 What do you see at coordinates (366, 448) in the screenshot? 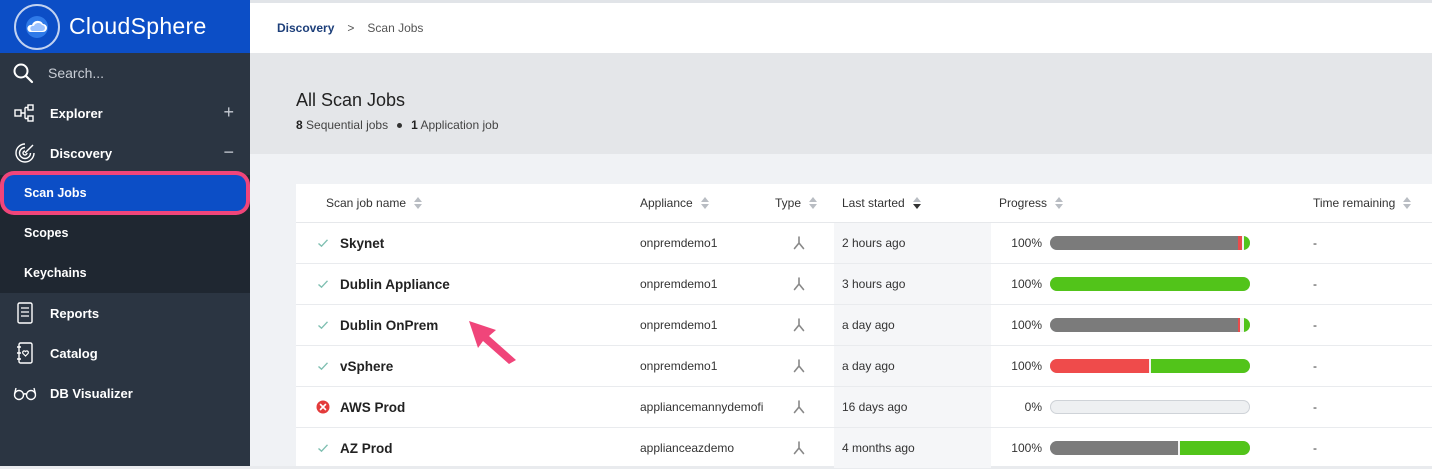
I see `scan-job-name-link: AZ Prod` at bounding box center [366, 448].